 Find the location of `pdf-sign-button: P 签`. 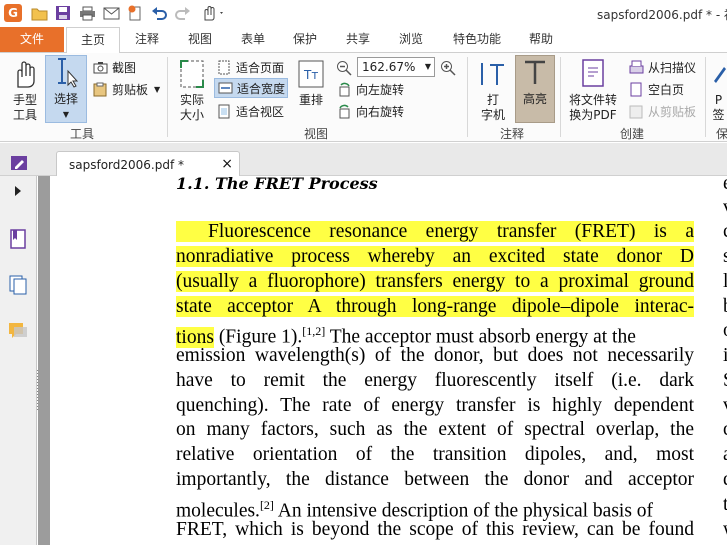

pdf-sign-button: P 签 is located at coordinates (718, 90).